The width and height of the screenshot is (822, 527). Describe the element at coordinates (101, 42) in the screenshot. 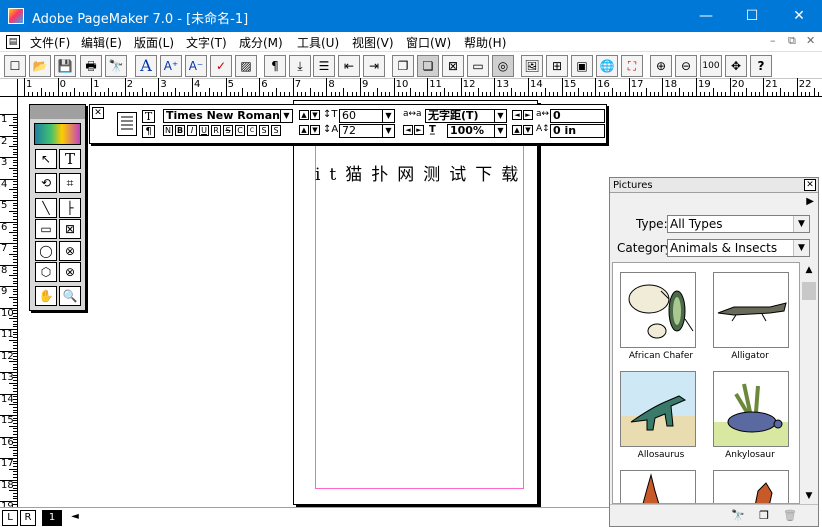

I see `menu-edit: 编辑(E)` at that location.